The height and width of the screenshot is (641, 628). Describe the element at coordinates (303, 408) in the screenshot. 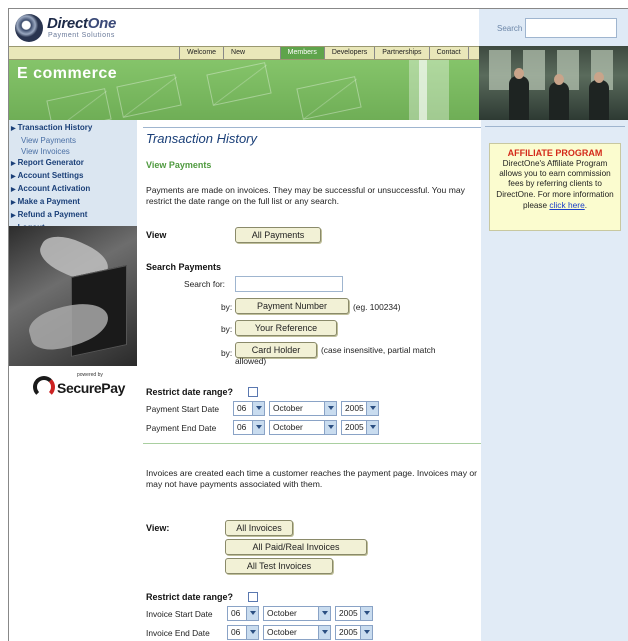

I see `payment-start-month-select: October` at that location.